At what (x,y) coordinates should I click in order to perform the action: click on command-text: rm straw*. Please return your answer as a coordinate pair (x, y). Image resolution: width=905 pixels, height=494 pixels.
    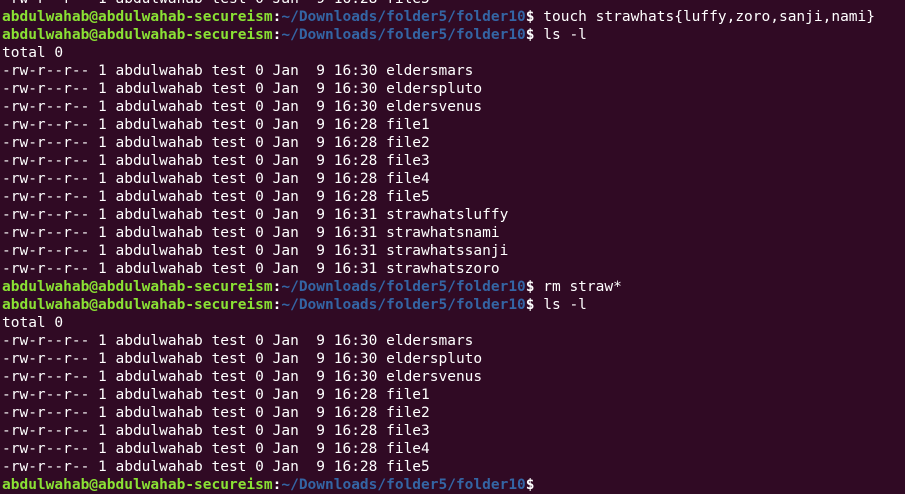
    Looking at the image, I should click on (582, 287).